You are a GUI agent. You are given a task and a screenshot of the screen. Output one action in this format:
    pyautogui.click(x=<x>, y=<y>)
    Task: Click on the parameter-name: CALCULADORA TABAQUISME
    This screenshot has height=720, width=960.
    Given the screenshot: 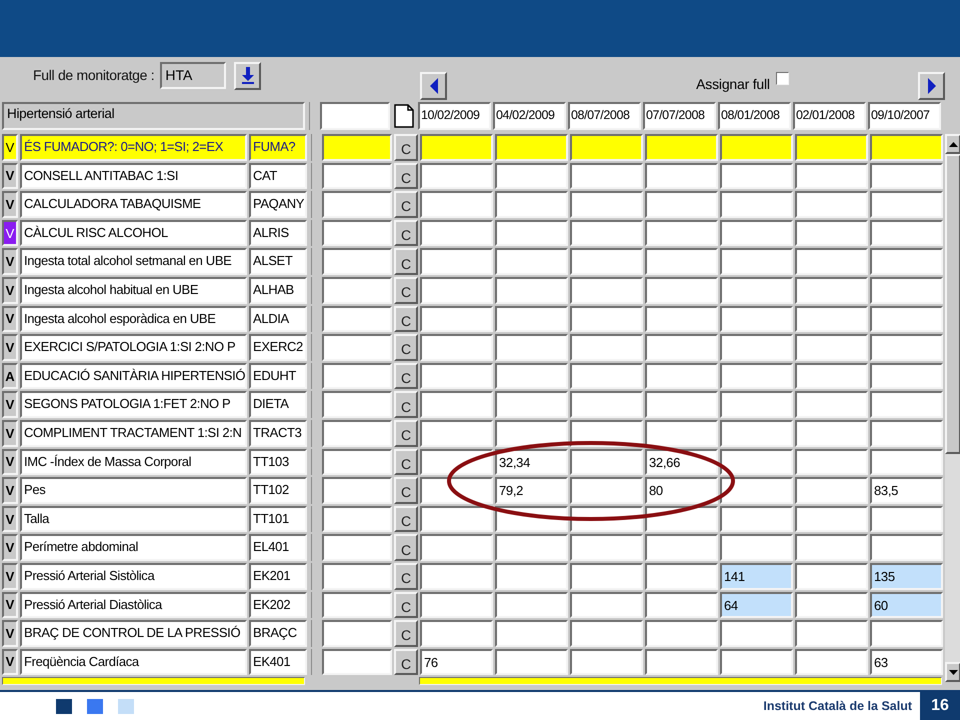 What is the action you would take?
    pyautogui.click(x=133, y=204)
    